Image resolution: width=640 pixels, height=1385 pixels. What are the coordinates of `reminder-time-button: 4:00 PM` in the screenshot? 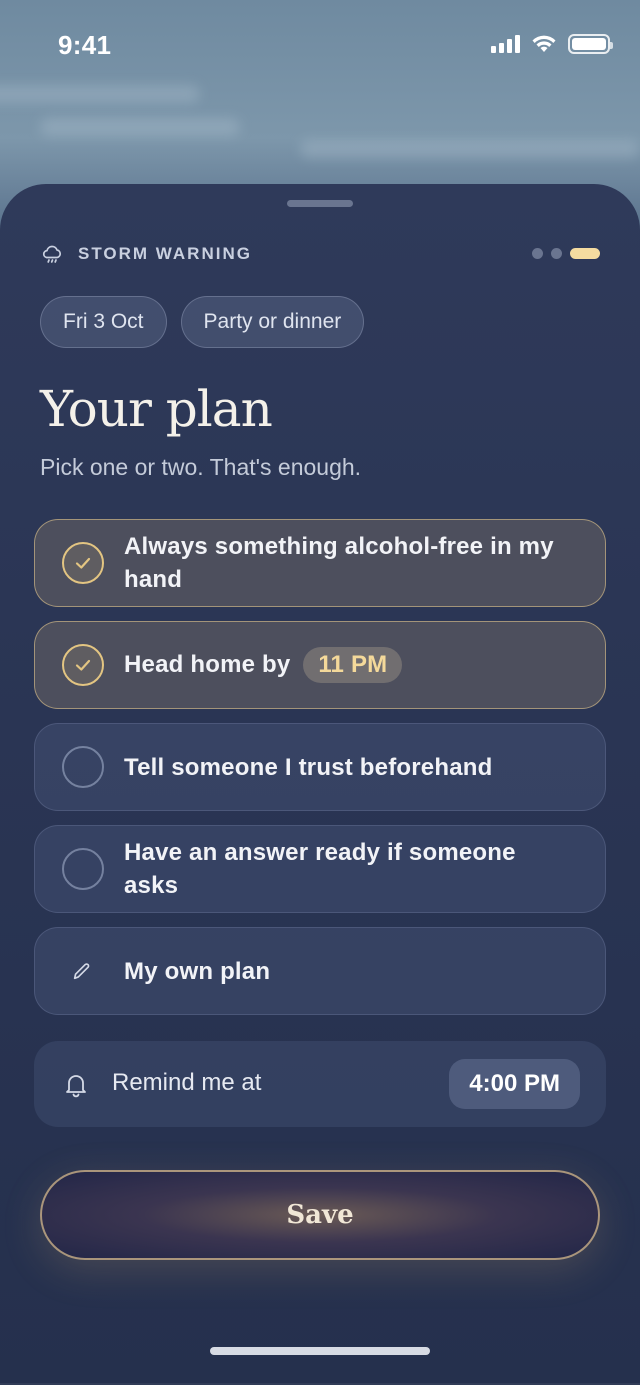 It's located at (514, 1084).